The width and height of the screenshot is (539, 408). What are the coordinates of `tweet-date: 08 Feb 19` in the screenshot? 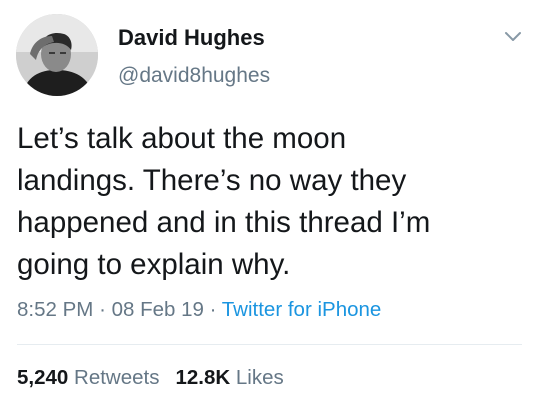 It's located at (158, 309).